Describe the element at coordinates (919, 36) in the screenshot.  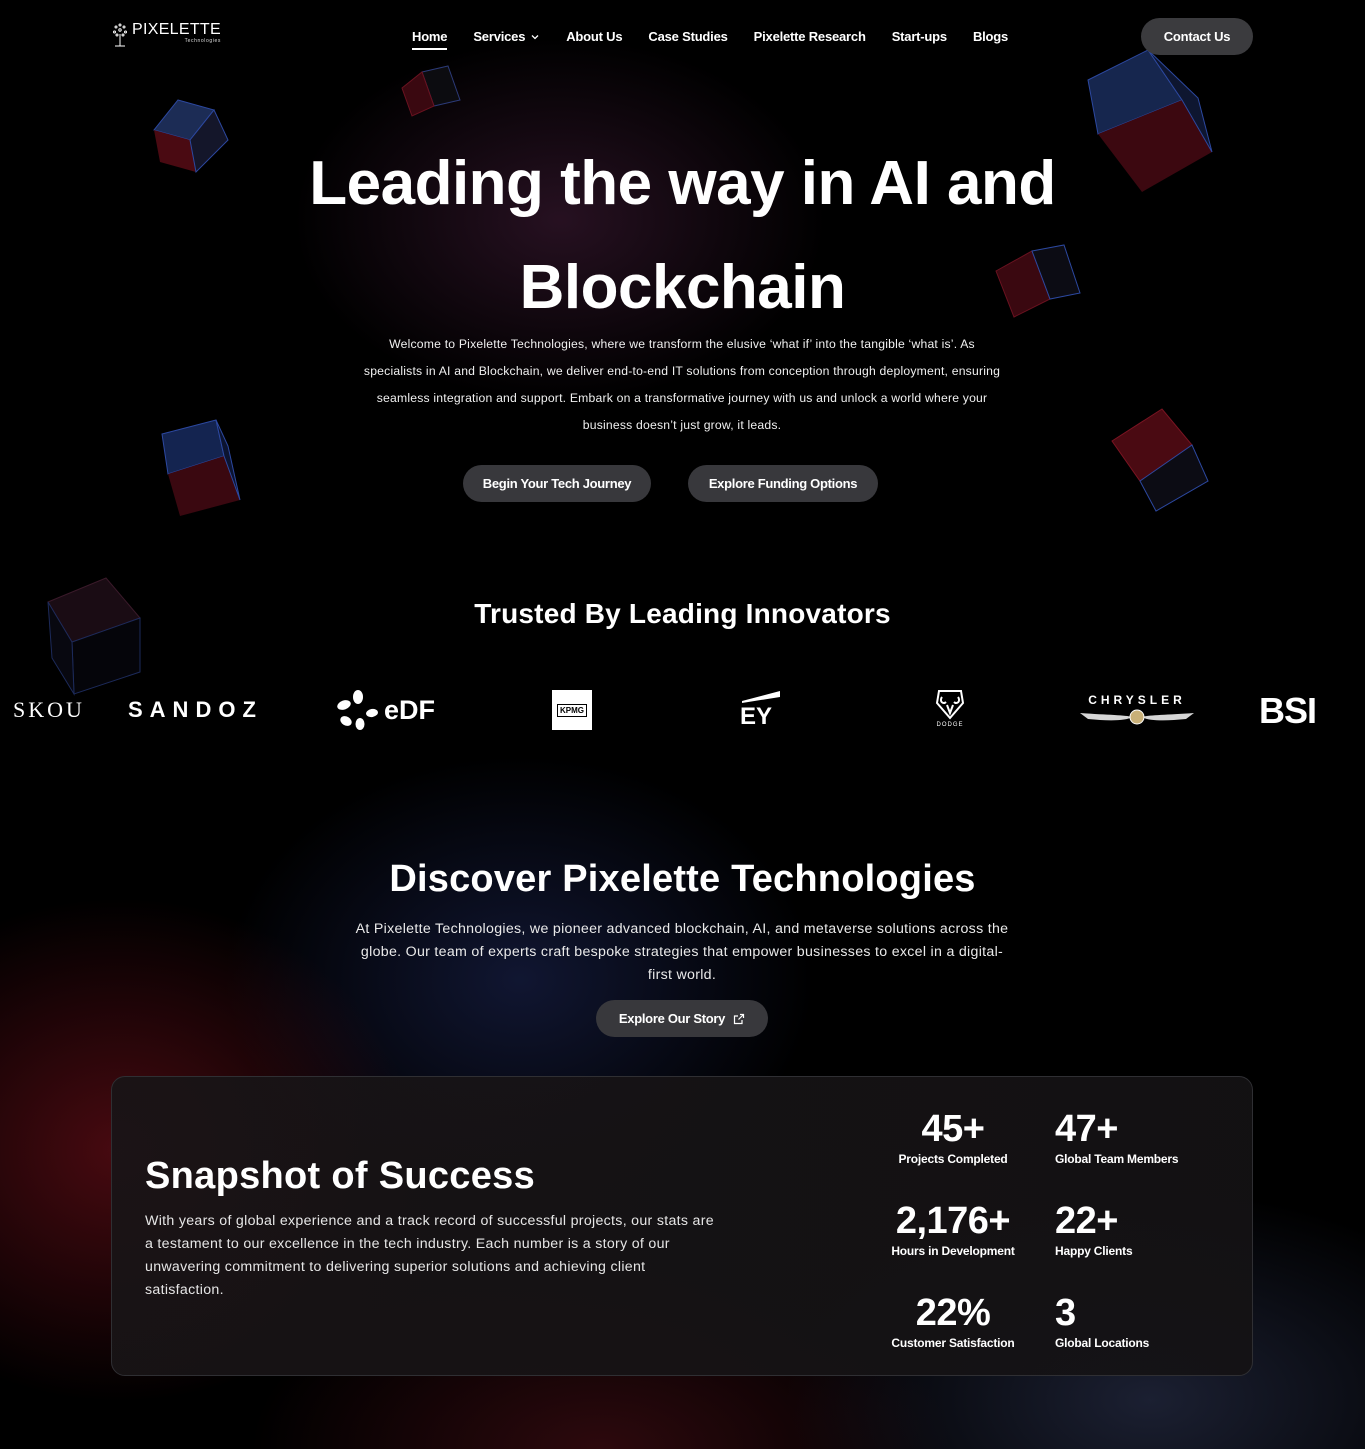
I see `nav-start-ups: Start-ups` at that location.